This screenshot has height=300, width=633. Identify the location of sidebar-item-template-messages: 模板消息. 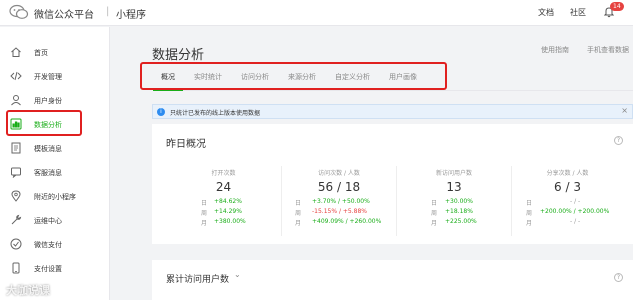
(55, 149).